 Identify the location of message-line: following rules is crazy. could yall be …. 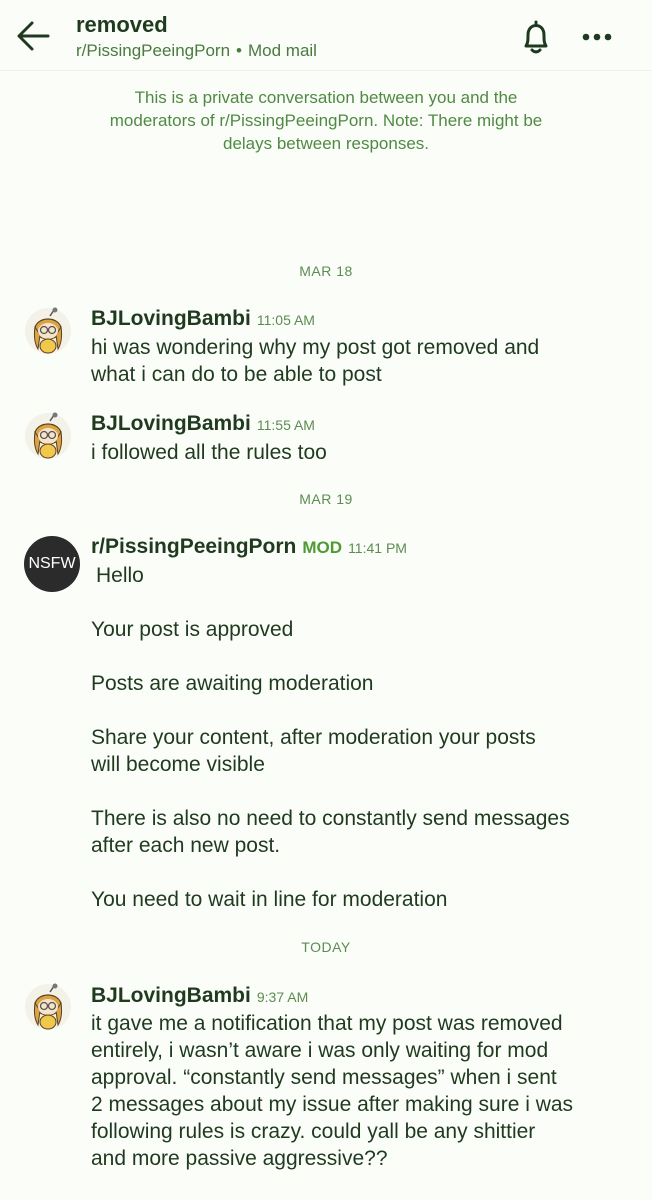
(313, 1131).